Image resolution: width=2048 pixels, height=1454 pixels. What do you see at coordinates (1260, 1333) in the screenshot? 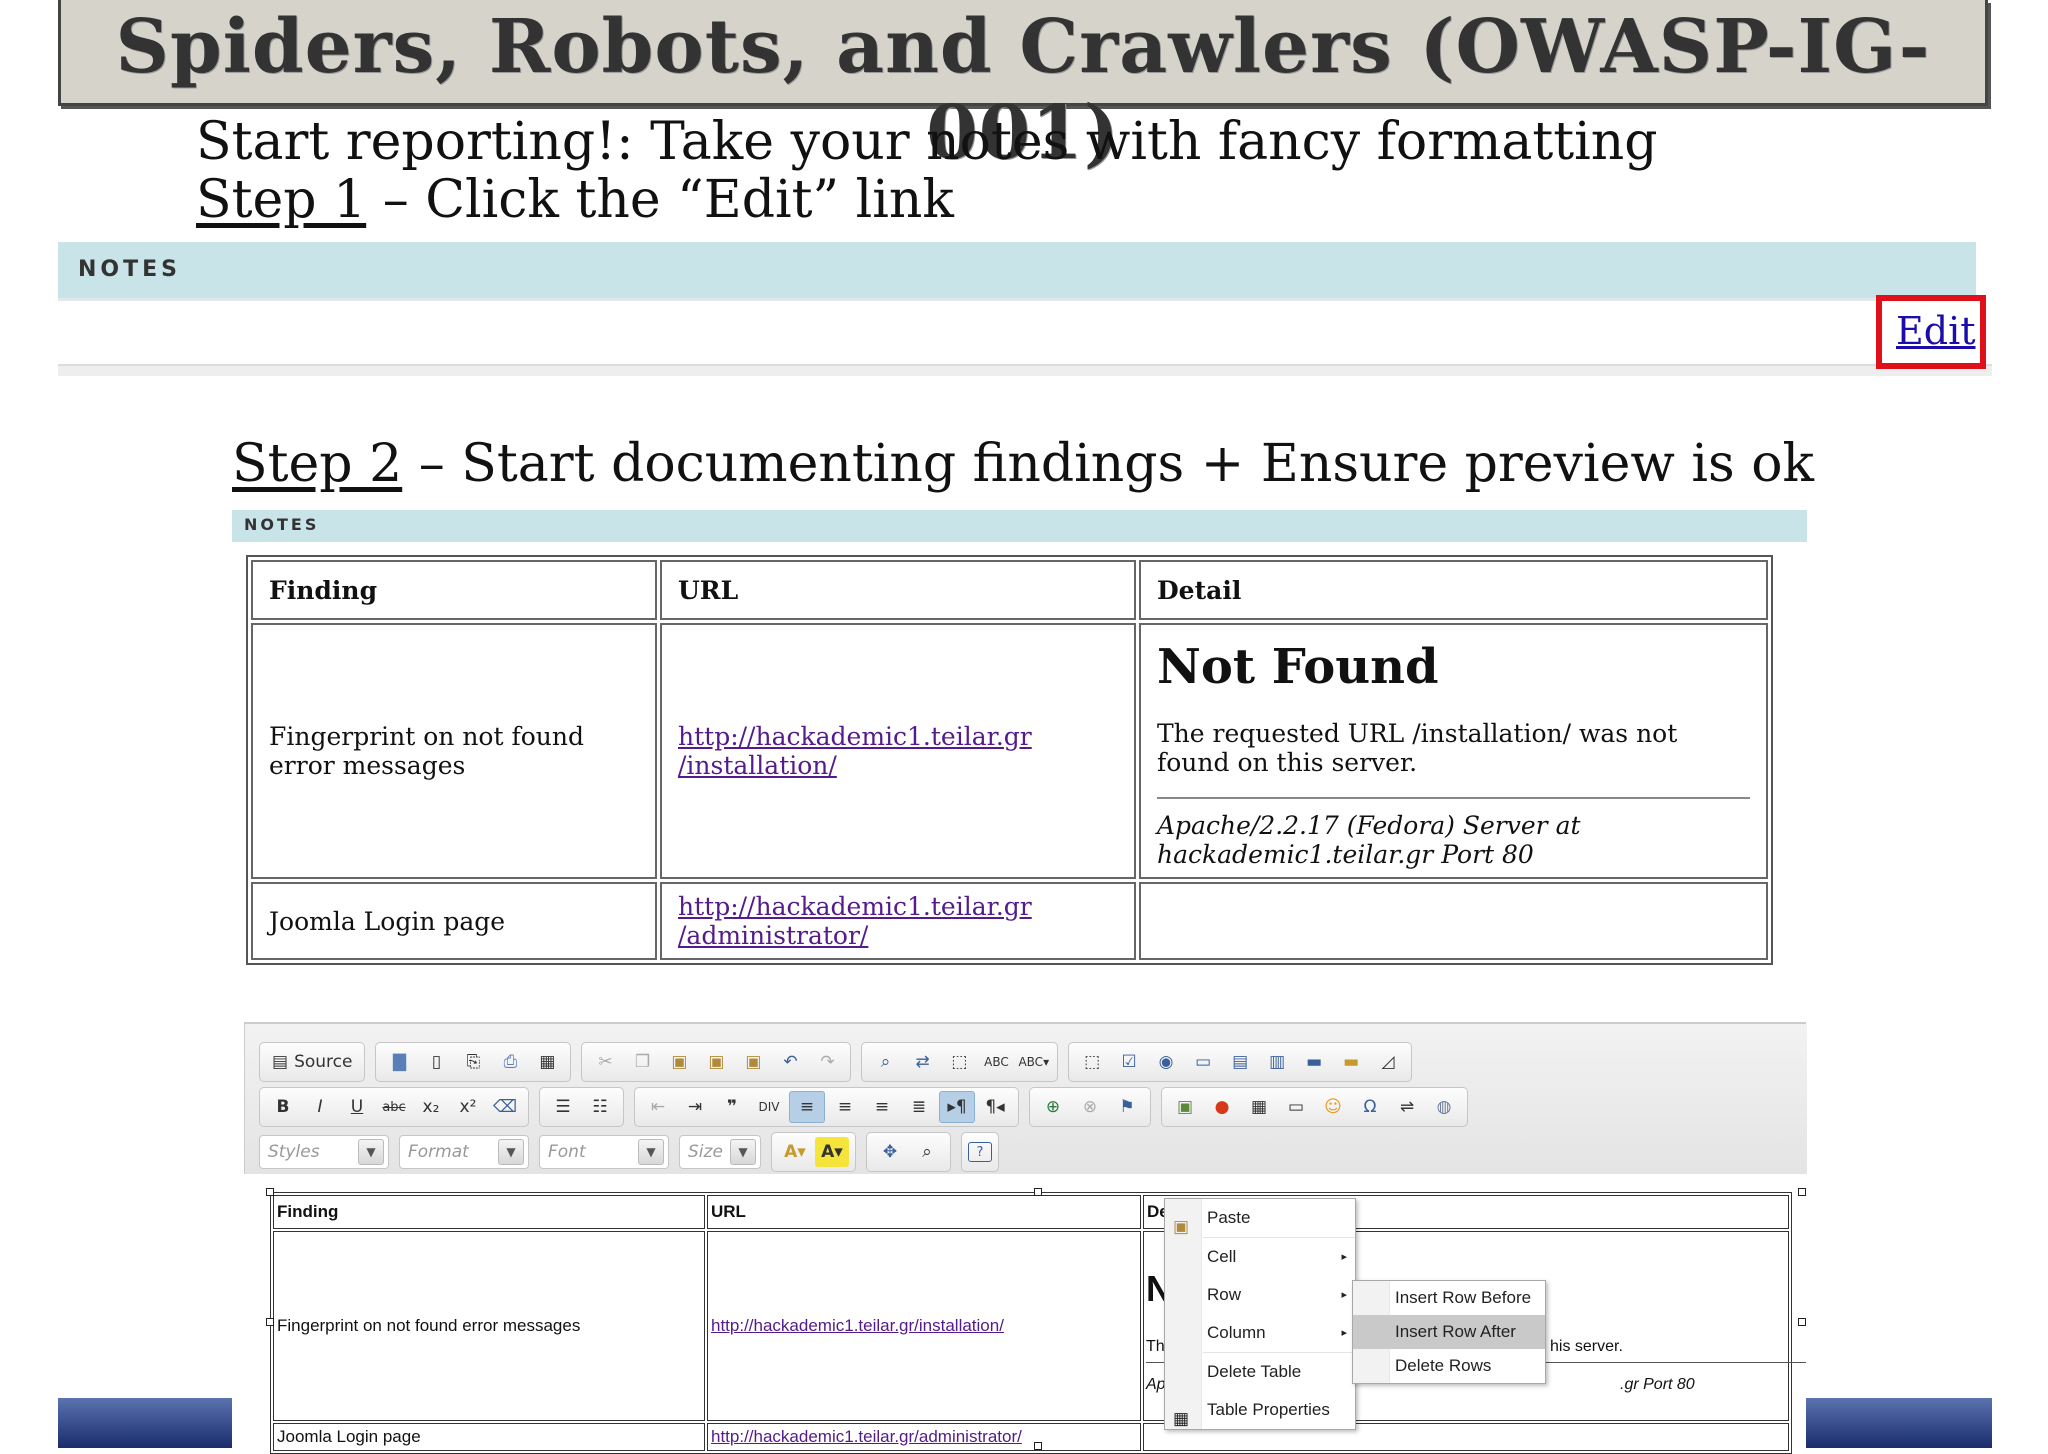
I see `menu-item-column: Column ▸` at bounding box center [1260, 1333].